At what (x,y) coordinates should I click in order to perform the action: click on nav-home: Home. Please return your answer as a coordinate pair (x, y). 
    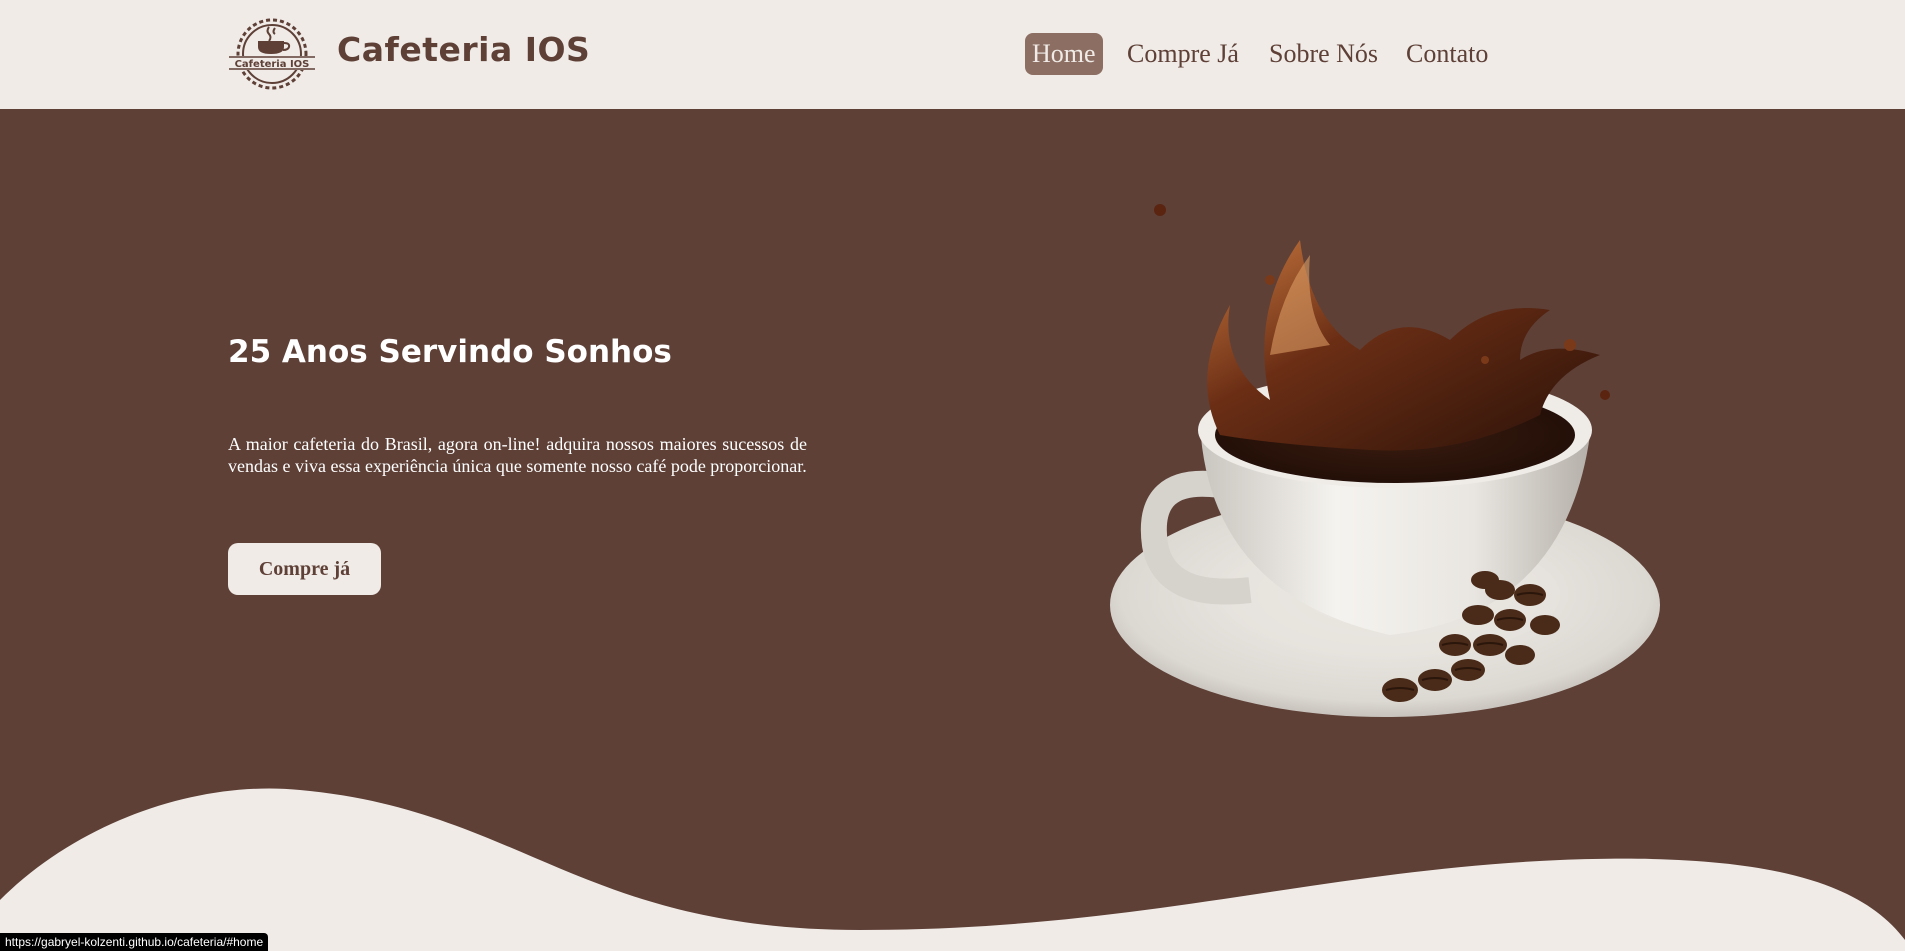
    Looking at the image, I should click on (1064, 54).